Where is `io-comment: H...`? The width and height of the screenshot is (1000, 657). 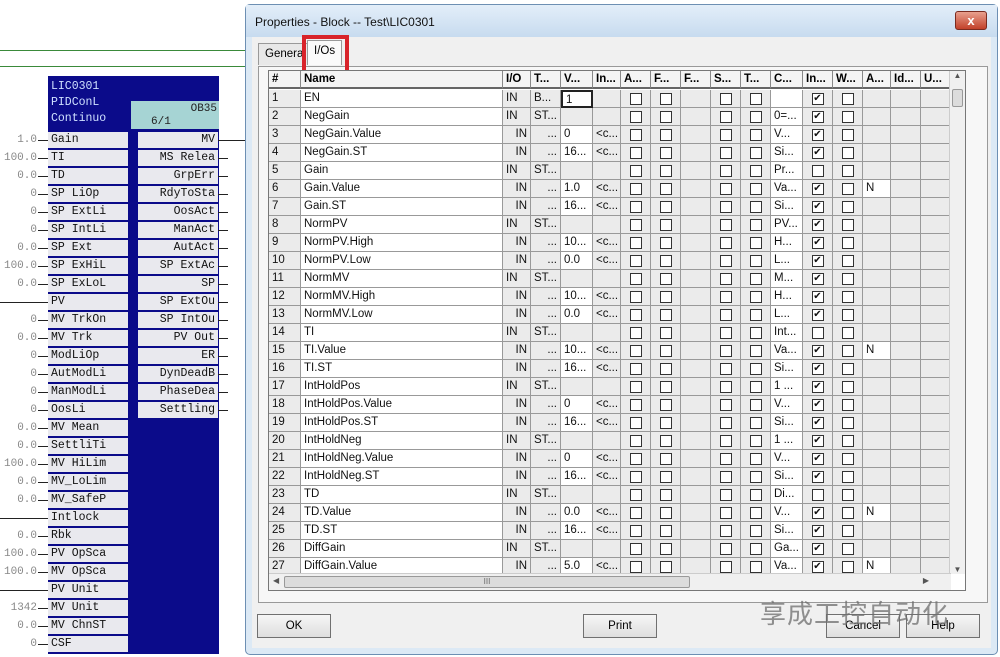
io-comment: H... is located at coordinates (787, 297).